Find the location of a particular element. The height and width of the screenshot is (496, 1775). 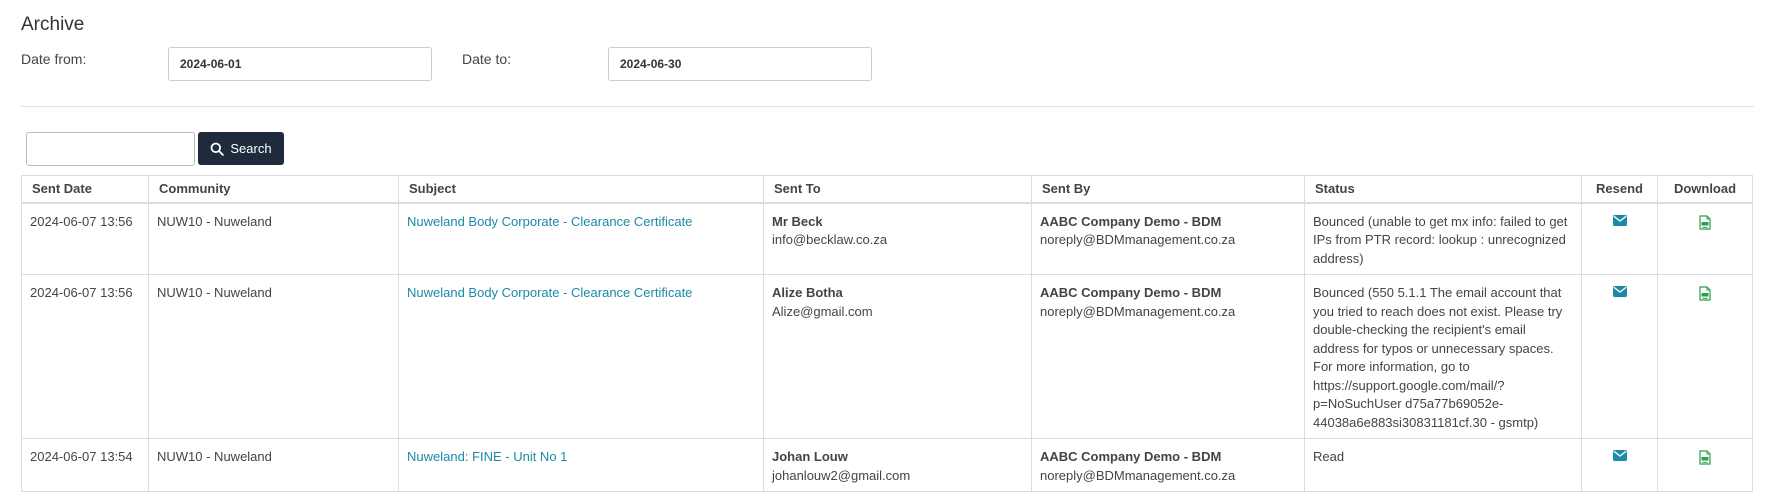

filter-divider is located at coordinates (887, 106).